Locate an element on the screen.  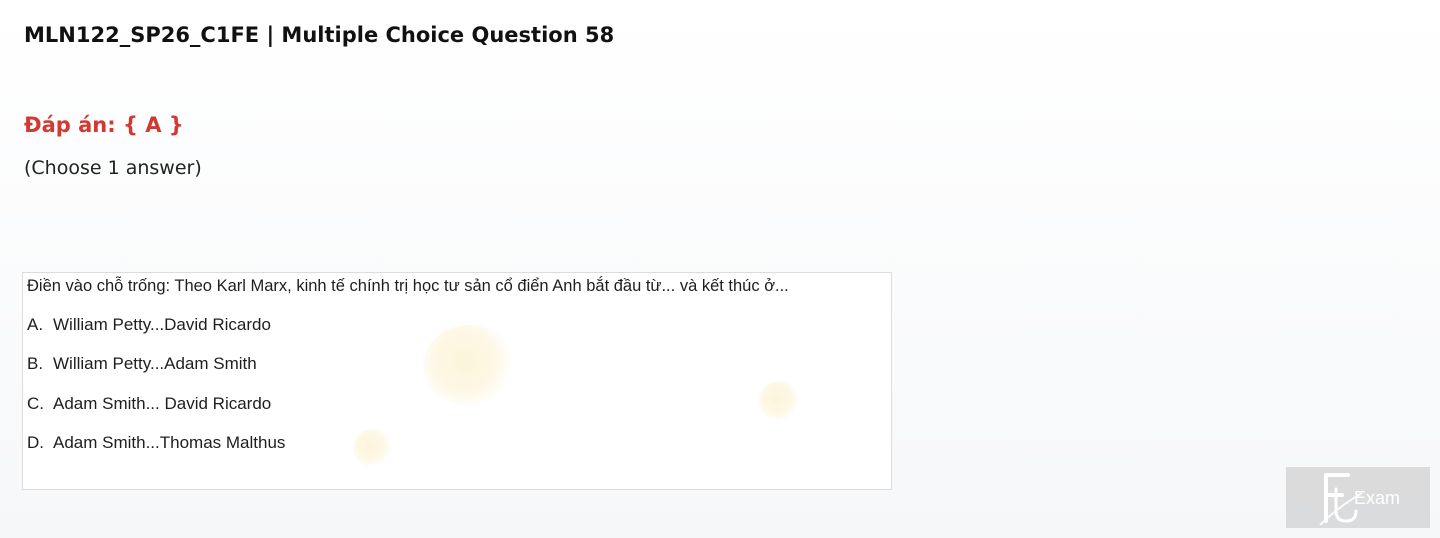
option-d: D. Adam Smith...Thomas Malthus is located at coordinates (156, 443).